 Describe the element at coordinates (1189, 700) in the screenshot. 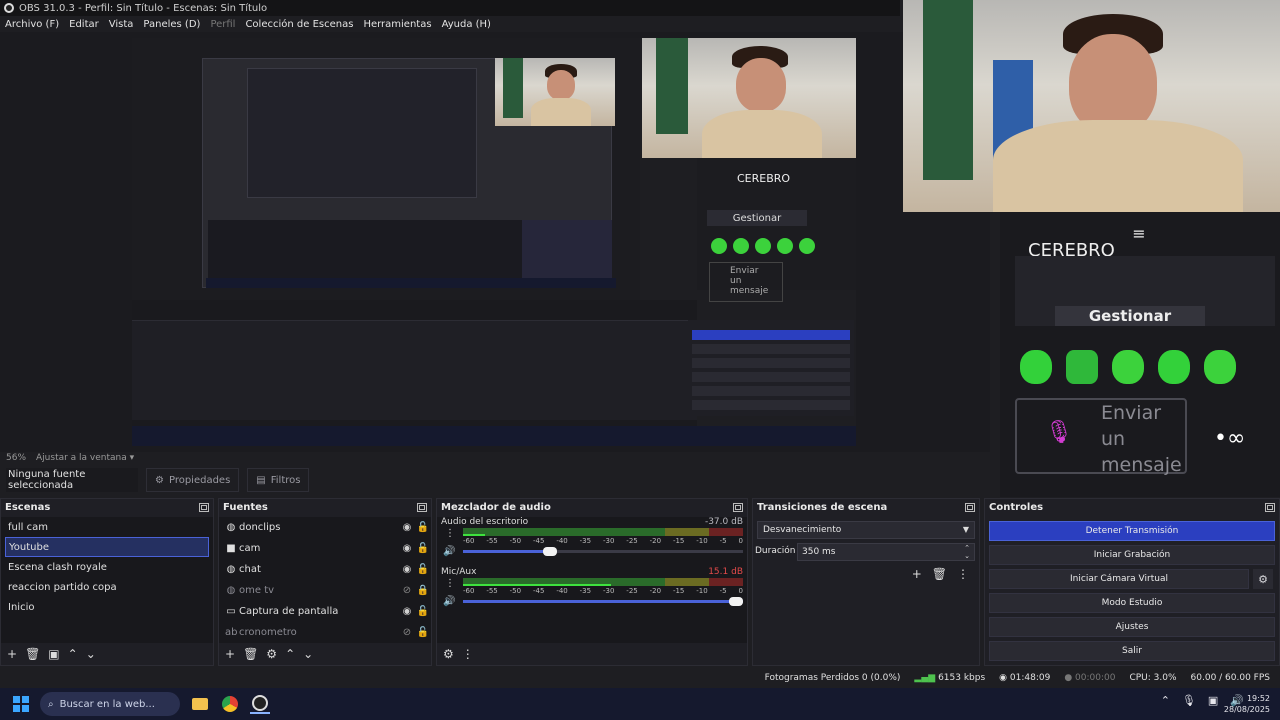

I see `microphone-icon: 🎙` at that location.